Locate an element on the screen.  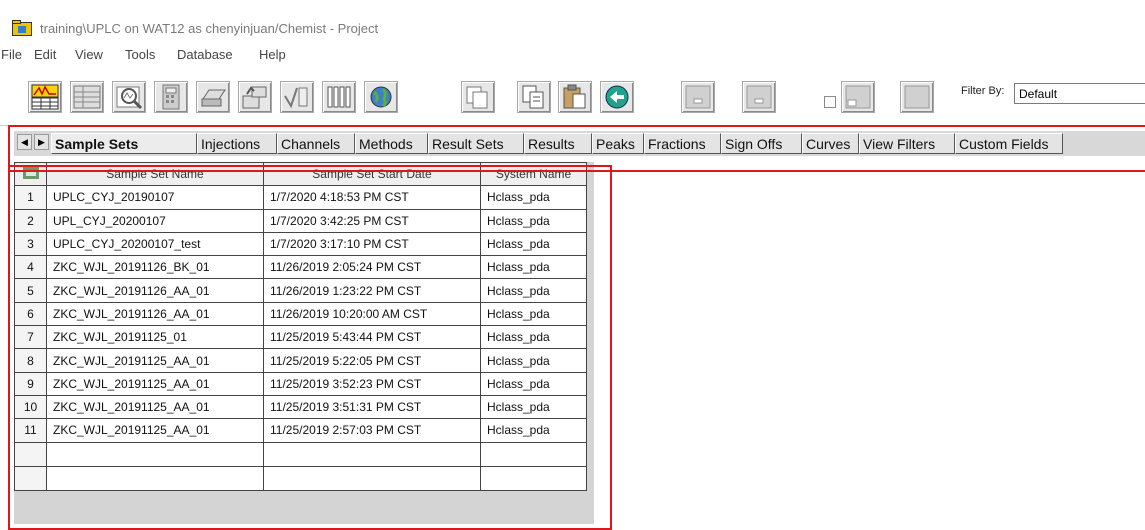
sign-off-button is located at coordinates (297, 97).